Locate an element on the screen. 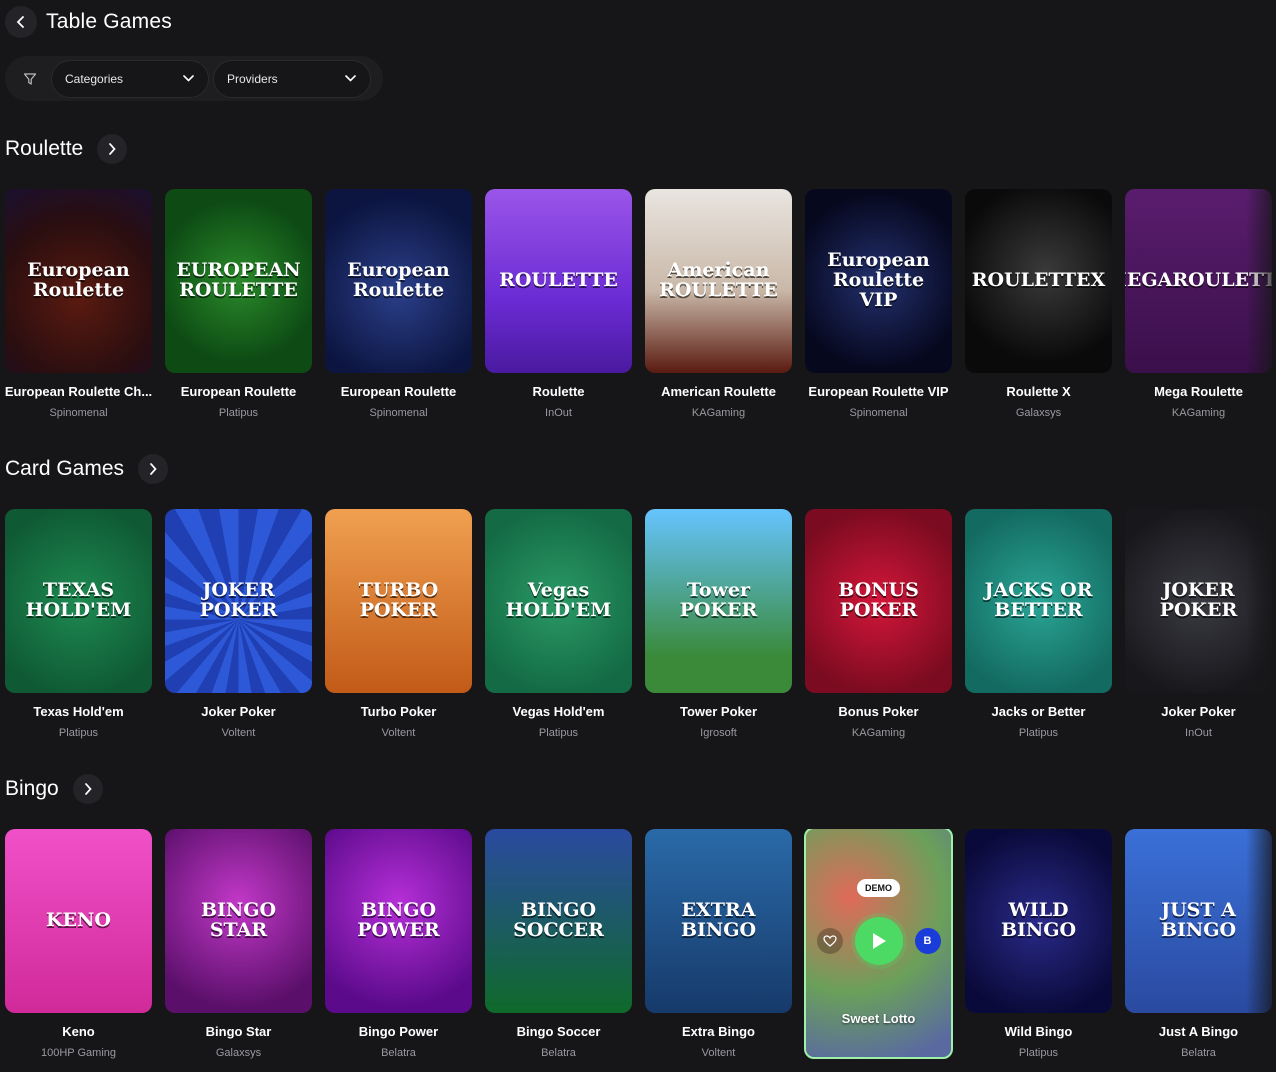 Image resolution: width=1276 pixels, height=1072 pixels. game-thumbnail: TURBO POKER is located at coordinates (398, 601).